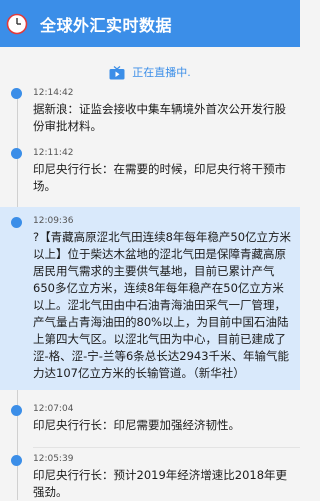 The height and width of the screenshot is (501, 320). I want to click on page-title: 全球外汇实时数据, so click(106, 25).